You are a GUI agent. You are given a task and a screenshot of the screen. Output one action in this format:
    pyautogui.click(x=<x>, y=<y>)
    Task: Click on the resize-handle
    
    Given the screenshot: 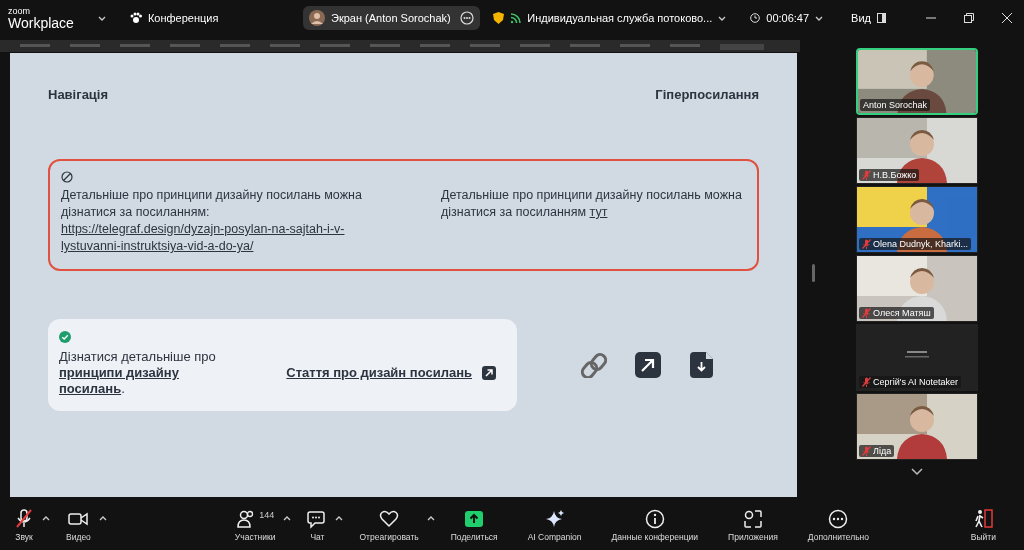 What is the action you would take?
    pyautogui.click(x=813, y=273)
    